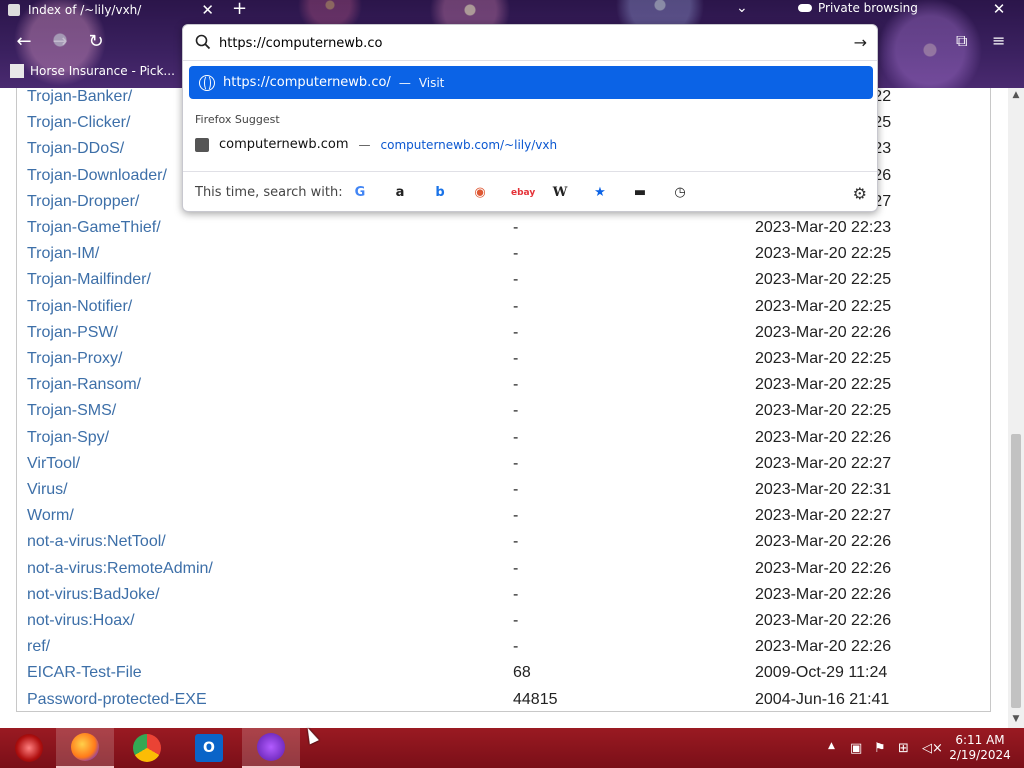 The width and height of the screenshot is (1024, 768). I want to click on table-row: Trojan-GameThief/ - 2023-Mar-20 22:23, so click(497, 231).